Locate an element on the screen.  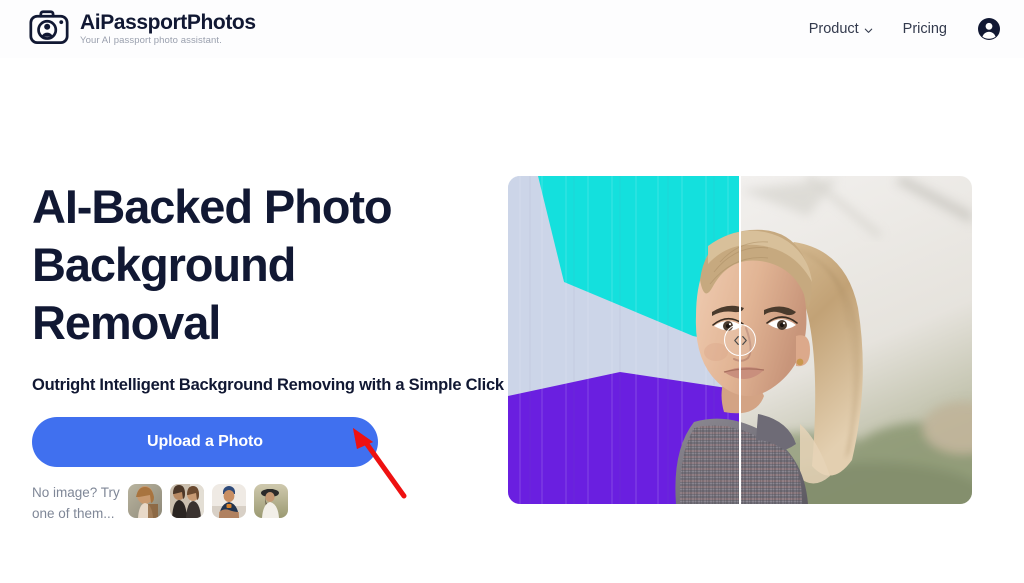
nav-item-pricing-label: Pricing is located at coordinates (924, 29).